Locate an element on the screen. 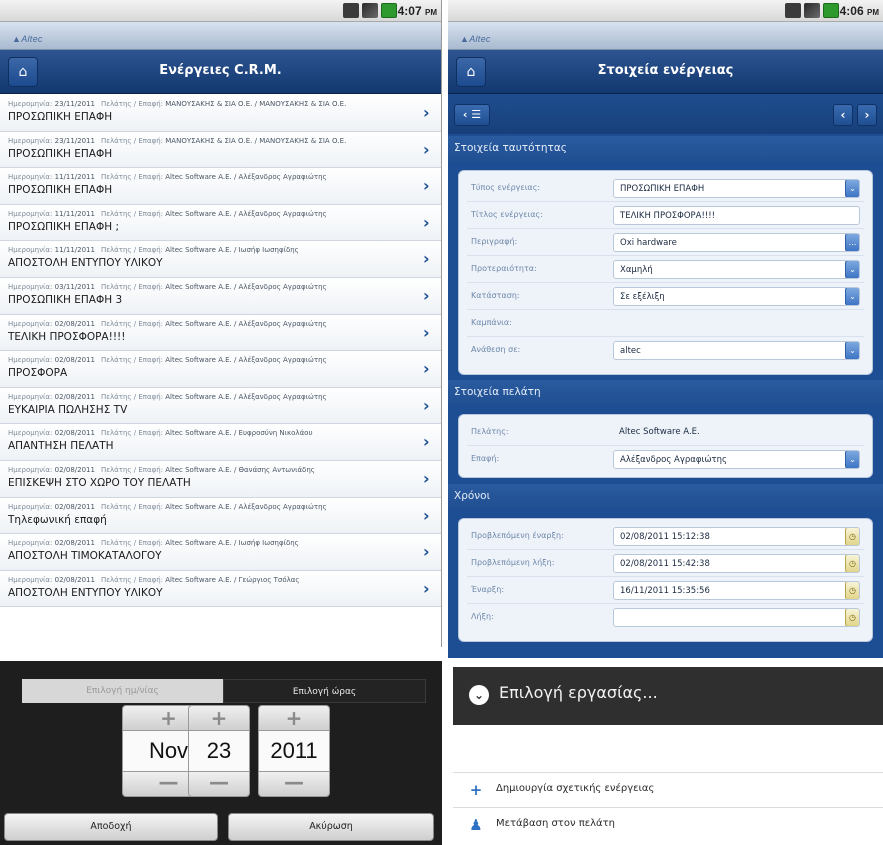 The width and height of the screenshot is (883, 845). record-toolbar: ‹ ☰ ‹ › is located at coordinates (665, 114).